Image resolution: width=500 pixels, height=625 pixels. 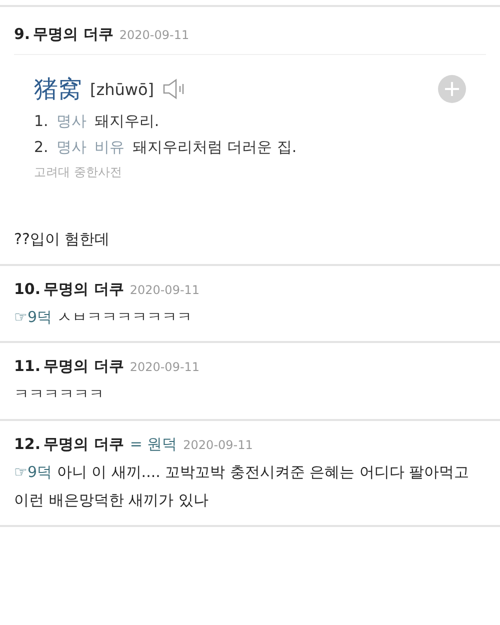 What do you see at coordinates (41, 121) in the screenshot?
I see `sense-number: 1.` at bounding box center [41, 121].